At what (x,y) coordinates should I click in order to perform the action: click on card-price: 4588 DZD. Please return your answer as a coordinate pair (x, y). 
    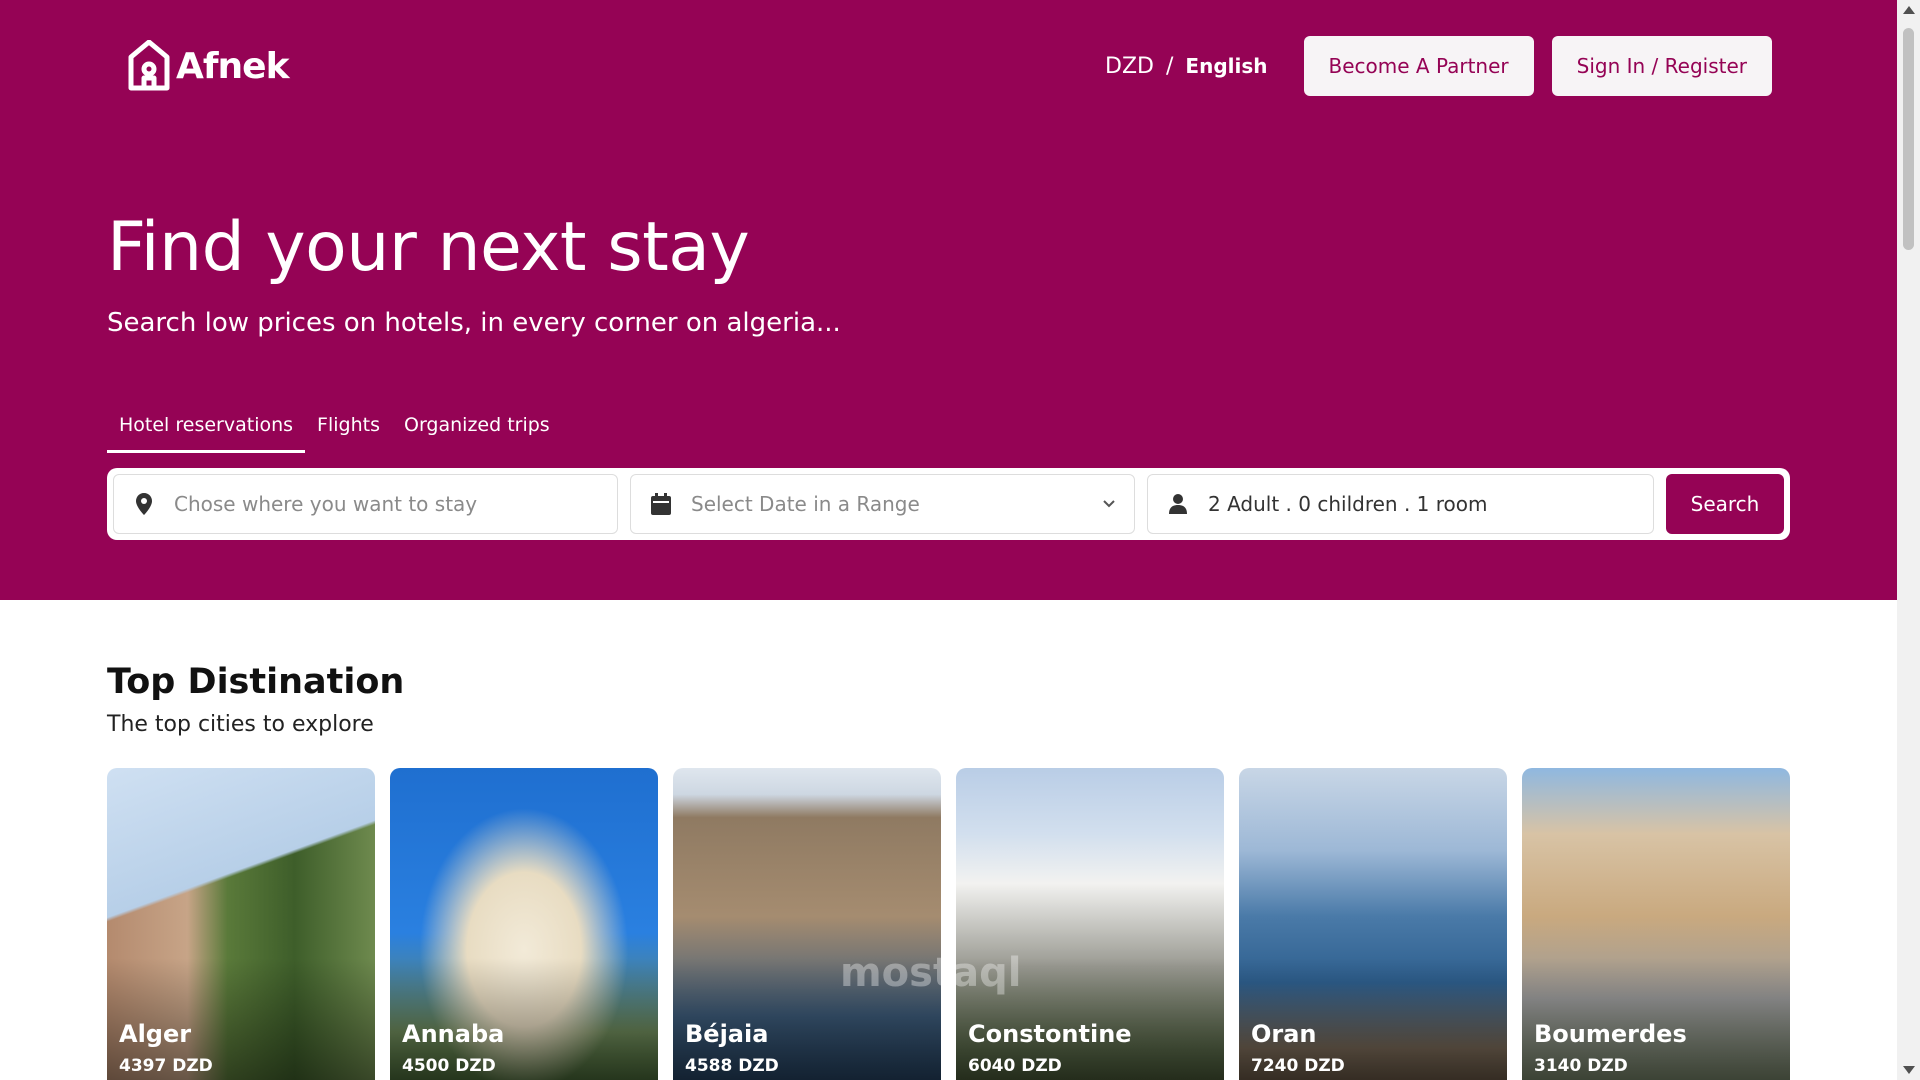
    Looking at the image, I should click on (732, 1066).